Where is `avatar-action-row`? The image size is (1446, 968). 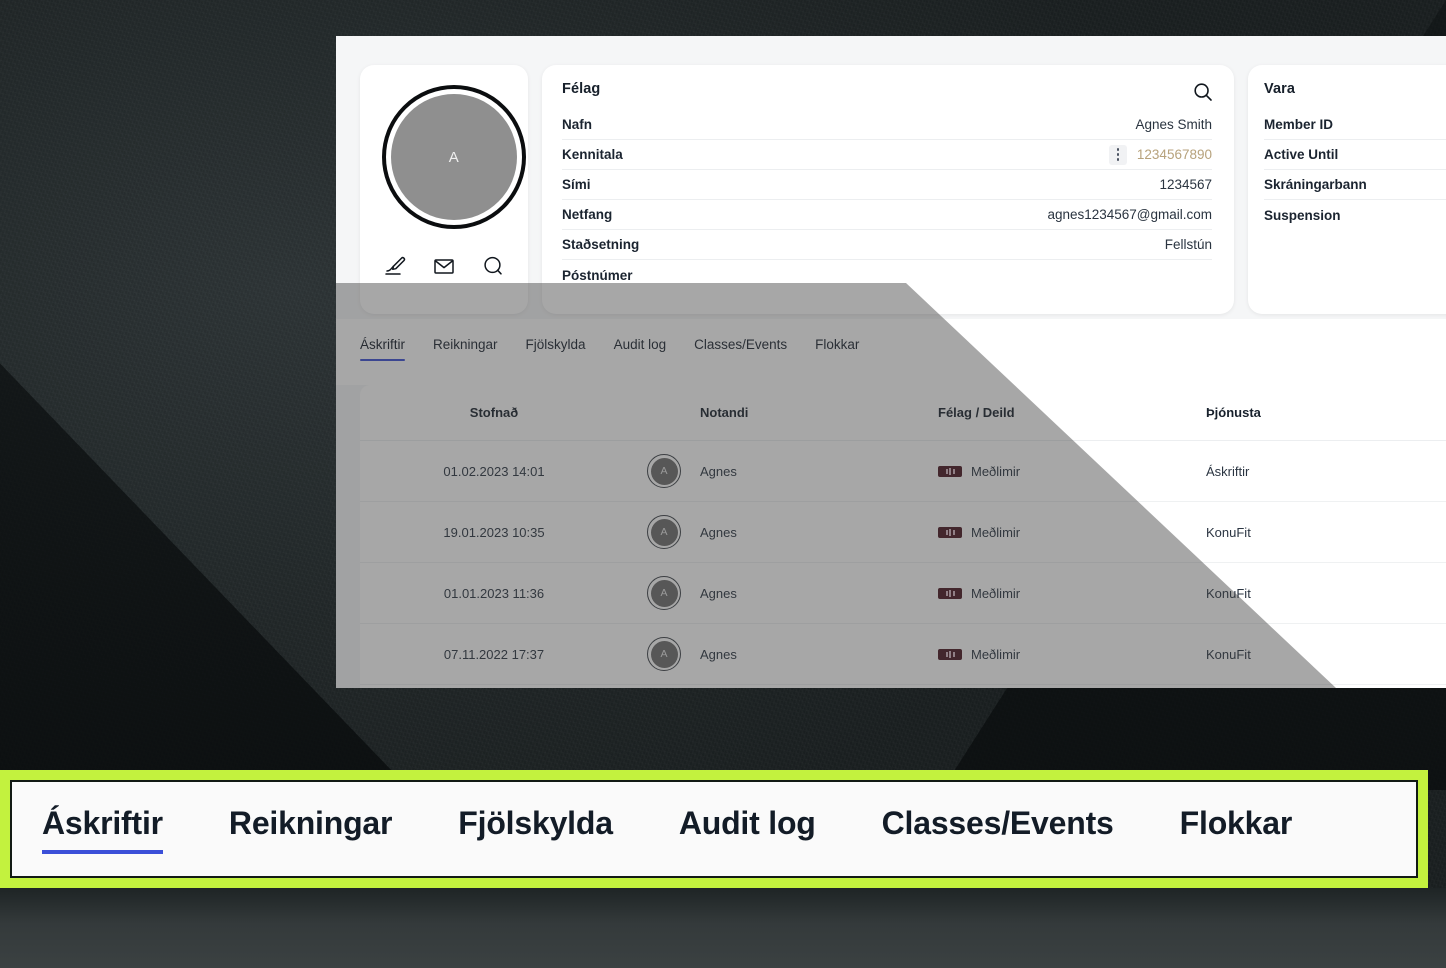 avatar-action-row is located at coordinates (444, 266).